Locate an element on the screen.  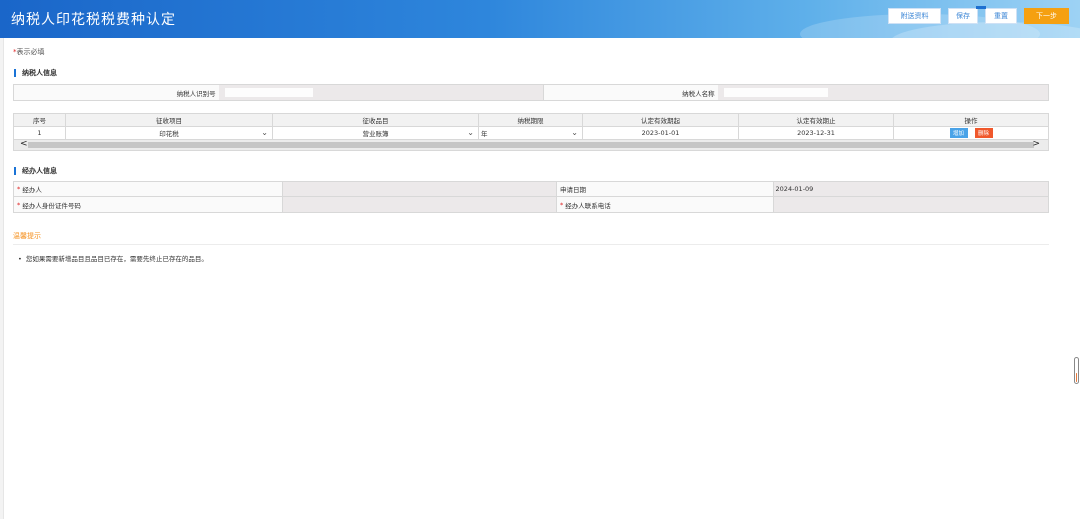
side-scroll-handle is located at coordinates (1076, 370).